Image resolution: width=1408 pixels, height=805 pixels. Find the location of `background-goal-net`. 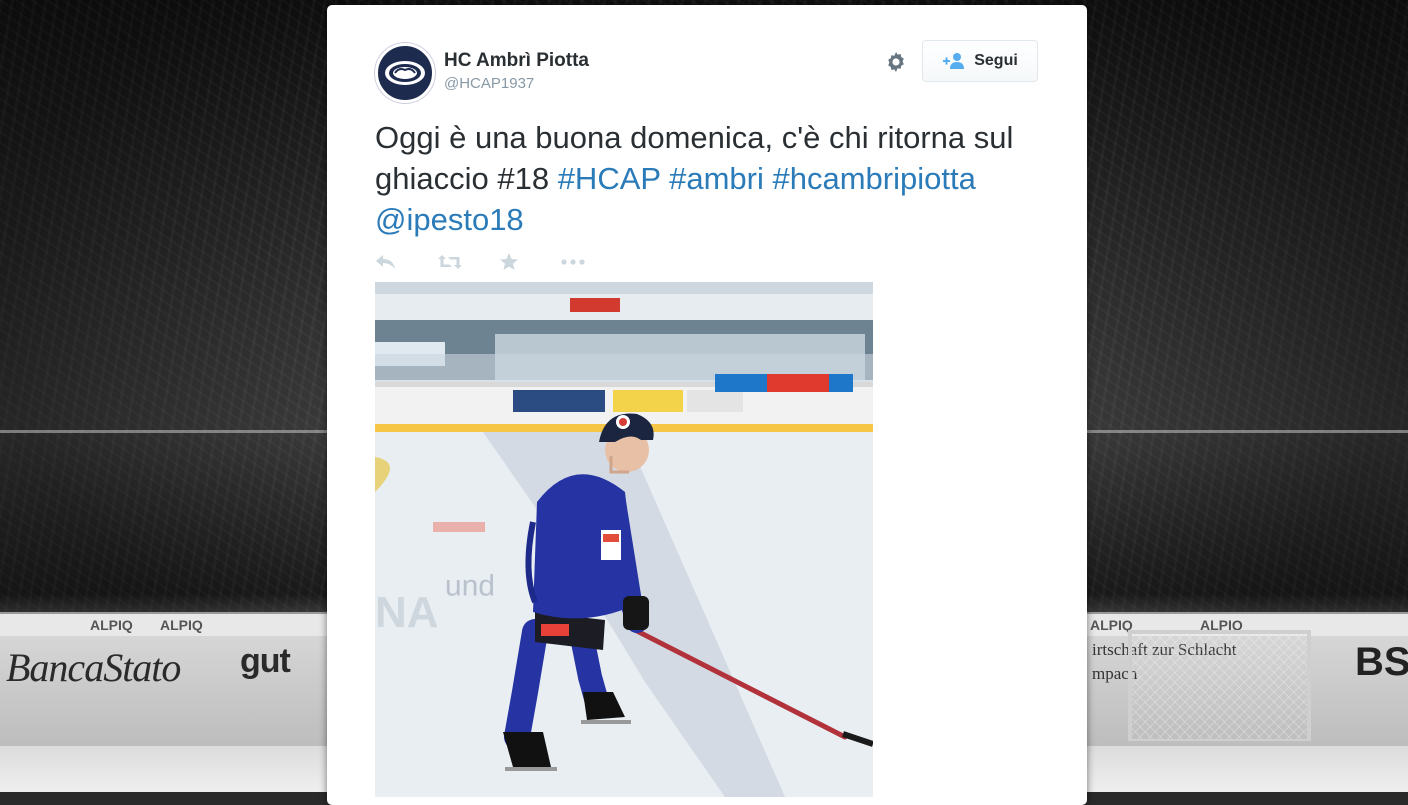

background-goal-net is located at coordinates (1219, 685).